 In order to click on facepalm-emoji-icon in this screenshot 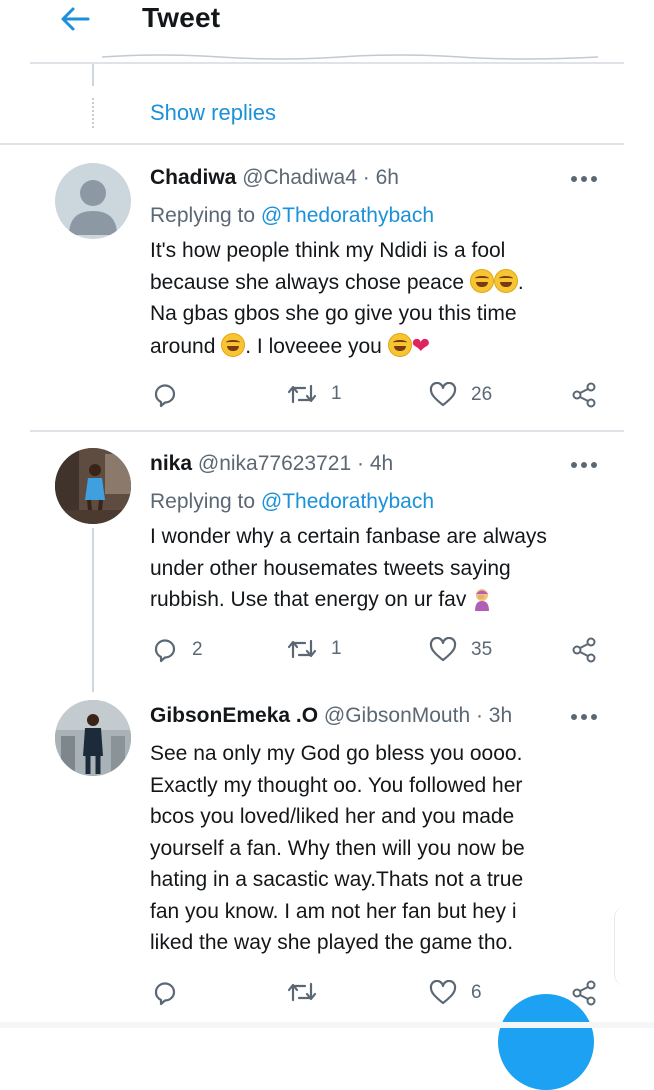, I will do `click(482, 600)`.